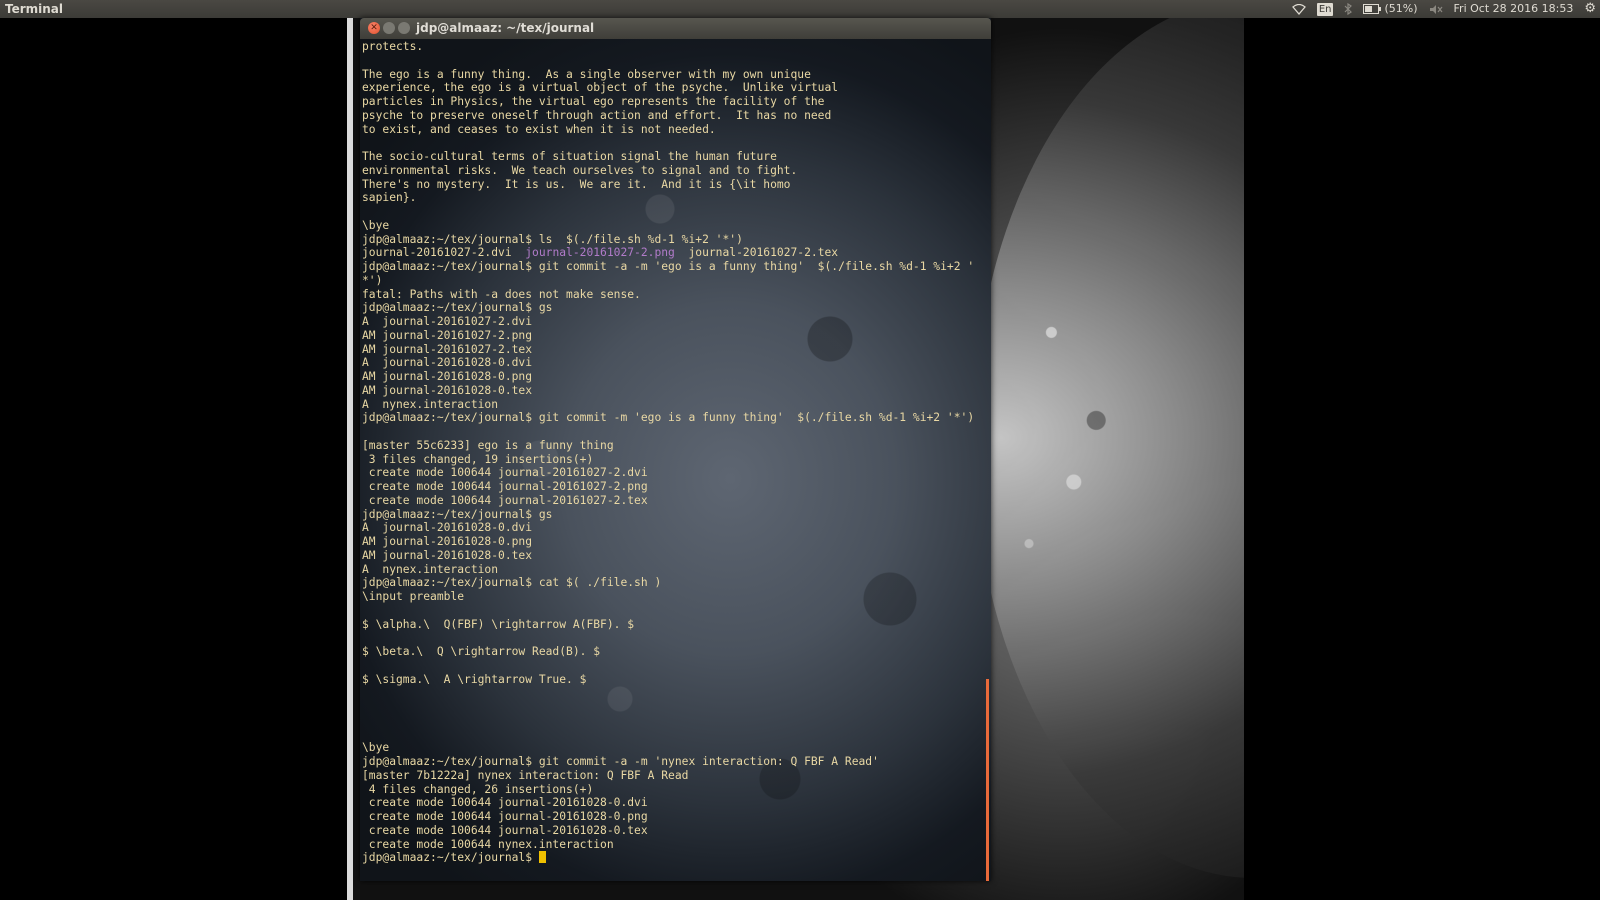  Describe the element at coordinates (34, 9) in the screenshot. I see `app-name: Terminal` at that location.